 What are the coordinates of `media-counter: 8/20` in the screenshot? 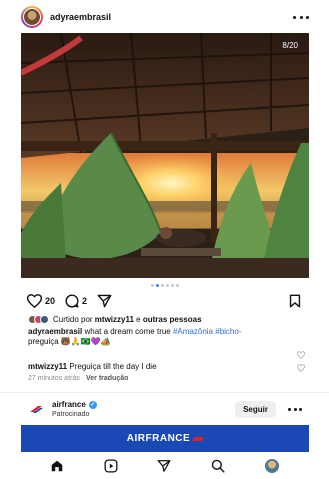 It's located at (290, 45).